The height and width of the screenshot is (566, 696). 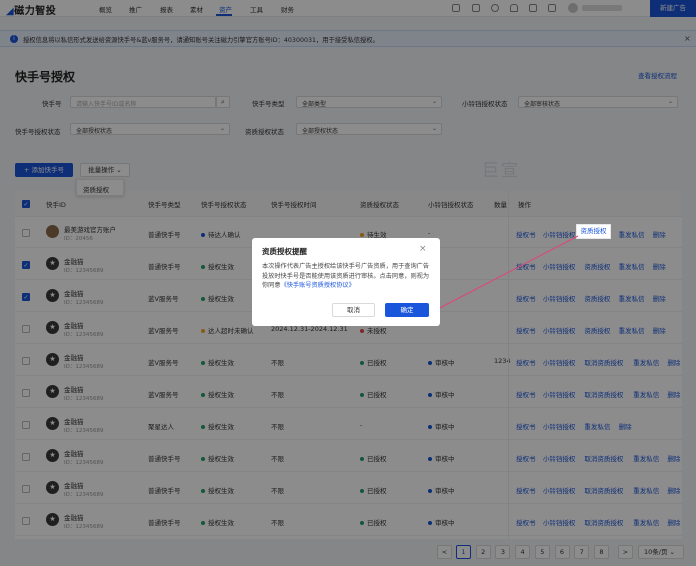 I want to click on agreement-link: 《快手账号资质授权协议》, so click(x=318, y=285).